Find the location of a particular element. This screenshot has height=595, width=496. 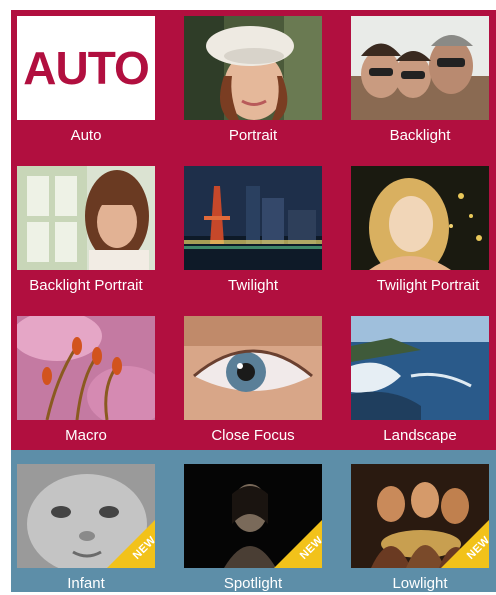

scene-label: Auto is located at coordinates (86, 135).